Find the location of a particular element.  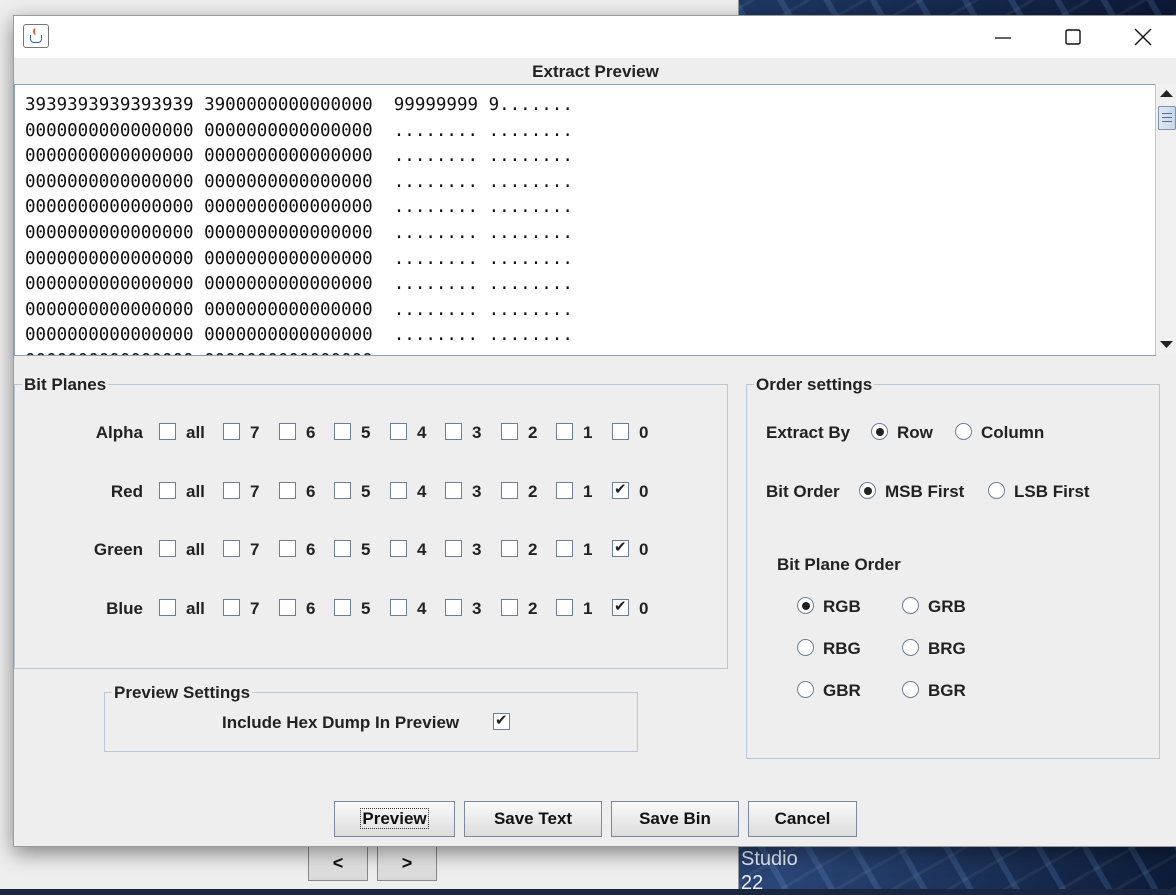

minimize-button is located at coordinates (1003, 37).